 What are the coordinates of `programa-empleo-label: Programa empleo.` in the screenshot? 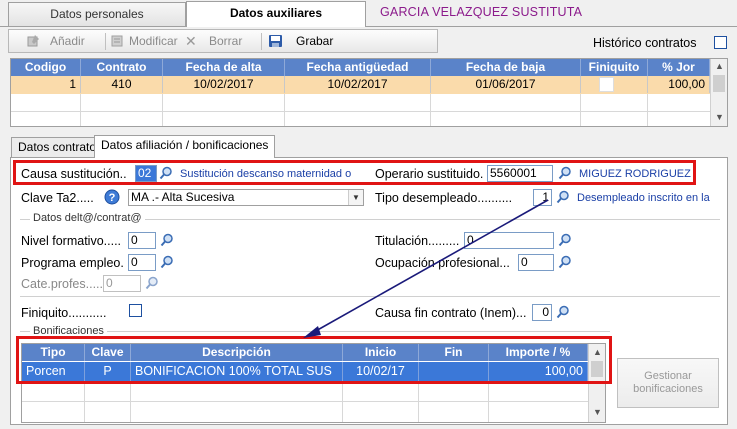 It's located at (72, 263).